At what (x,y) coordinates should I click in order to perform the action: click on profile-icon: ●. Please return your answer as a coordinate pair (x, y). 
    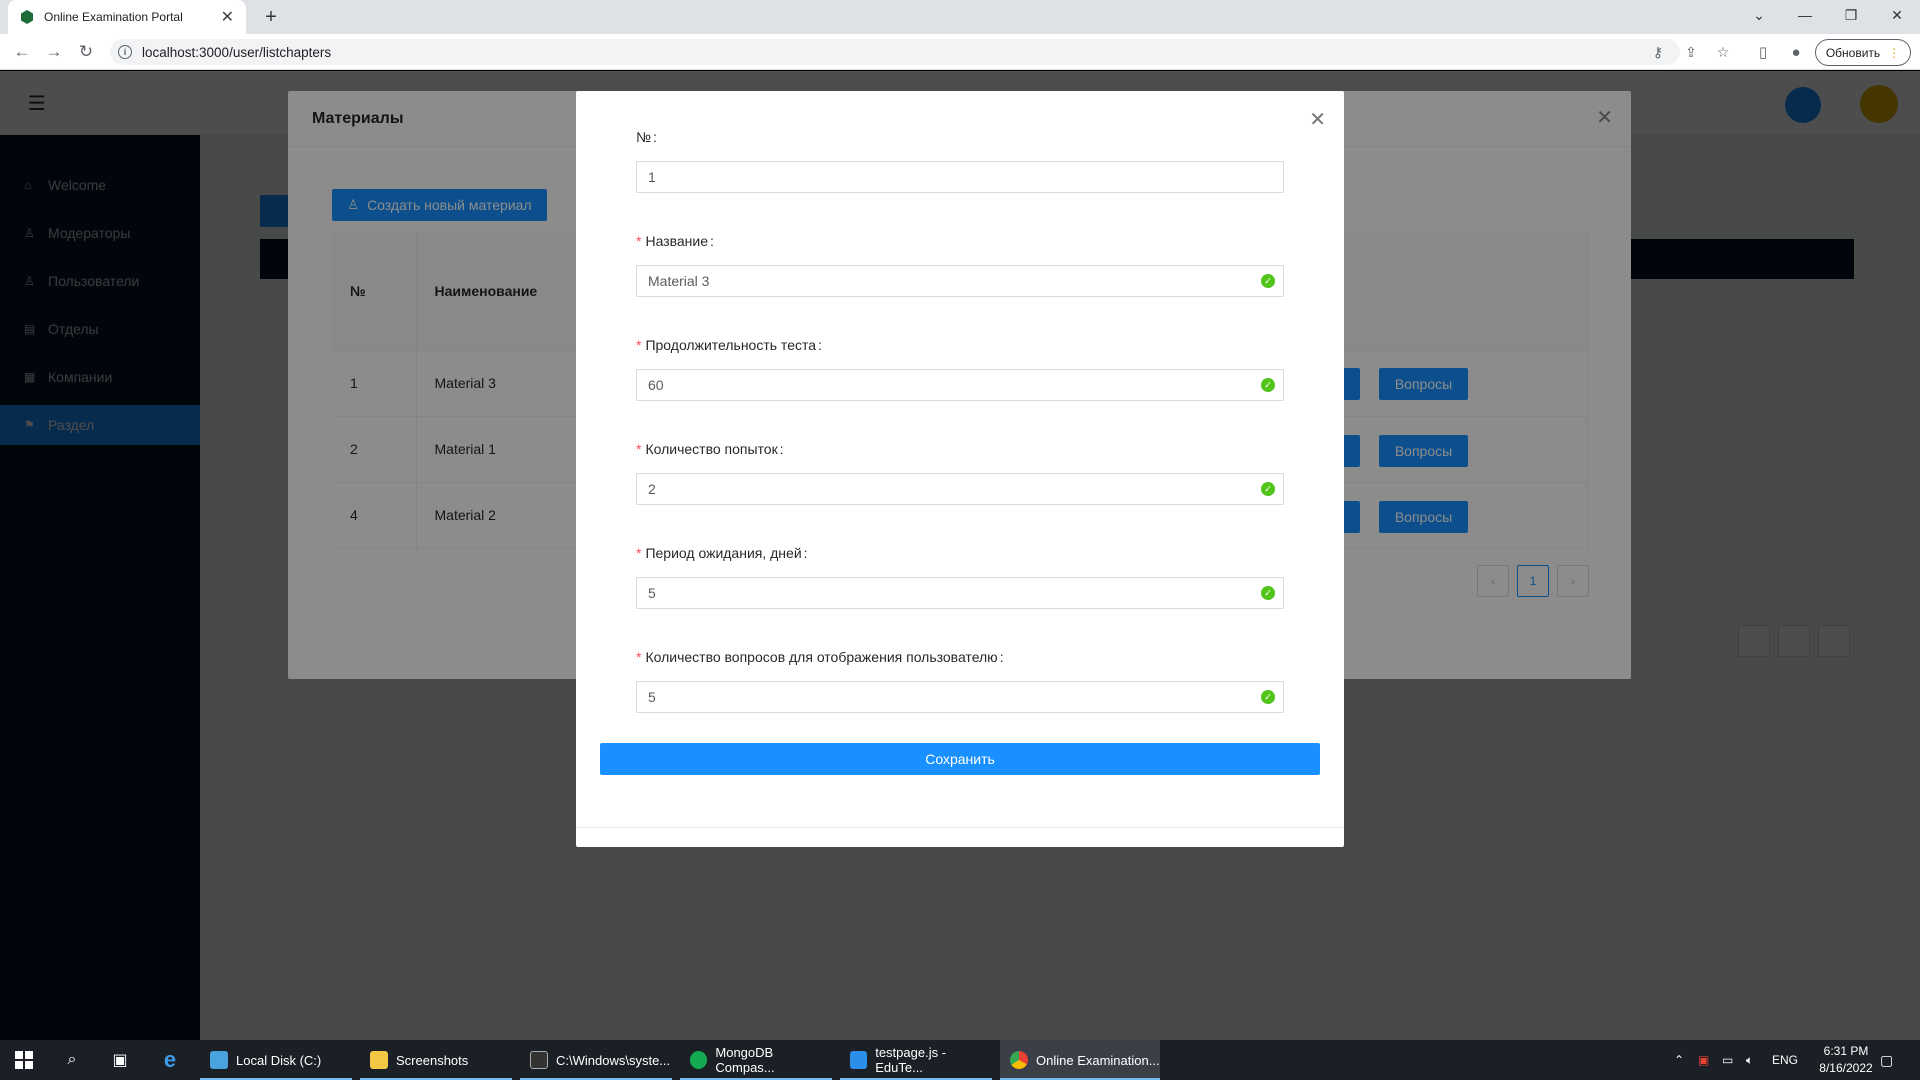
    Looking at the image, I should click on (1796, 52).